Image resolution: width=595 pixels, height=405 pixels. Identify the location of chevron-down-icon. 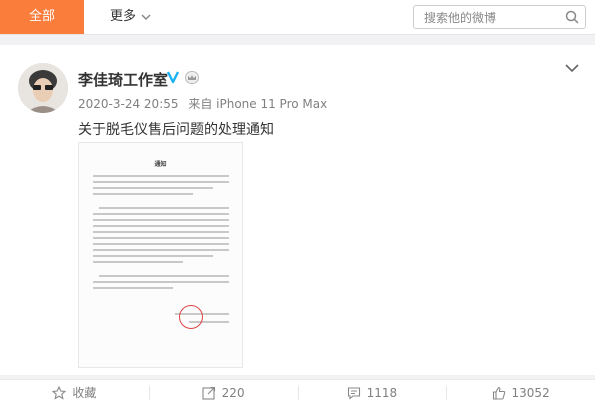
(146, 17).